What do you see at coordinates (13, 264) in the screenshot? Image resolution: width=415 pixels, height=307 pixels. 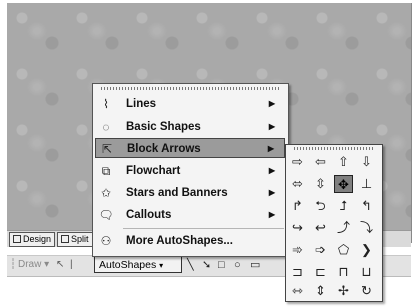 I see `toolbar-grip-icon: ┆` at bounding box center [13, 264].